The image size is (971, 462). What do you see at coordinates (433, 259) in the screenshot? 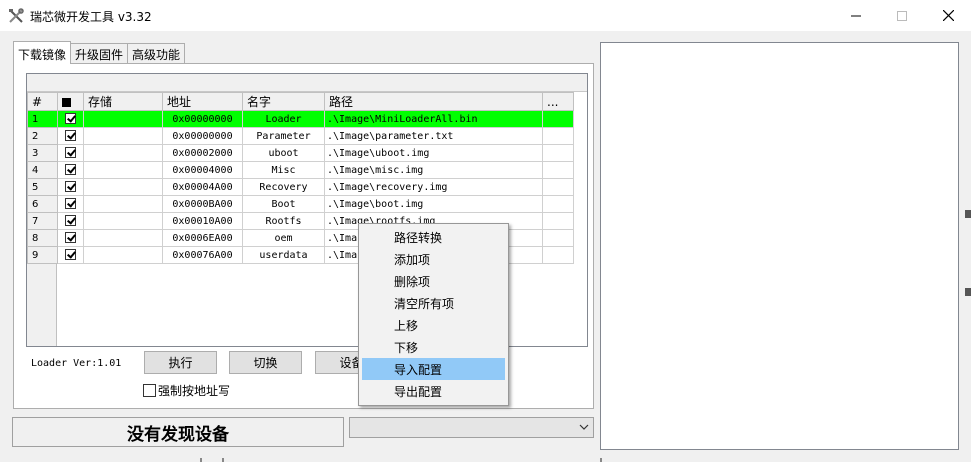
I see `context-menu-item: 添加项` at bounding box center [433, 259].